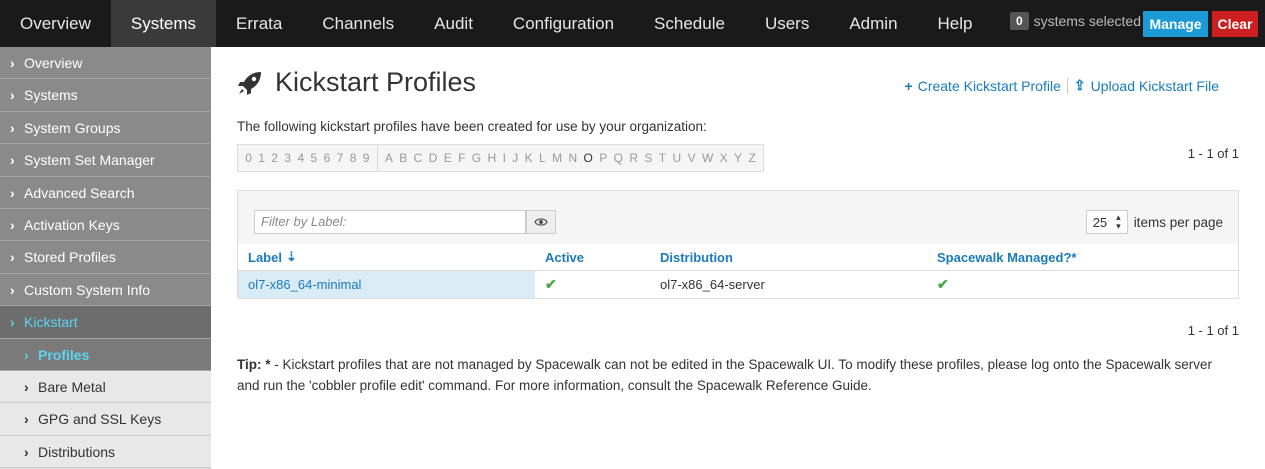 This screenshot has height=469, width=1265. Describe the element at coordinates (712, 284) in the screenshot. I see `distribution-cell: ol7-x86_64-server` at that location.